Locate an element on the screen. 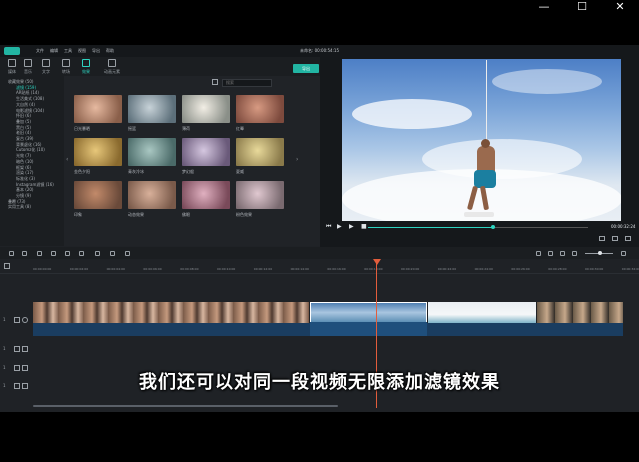 Image resolution: width=639 pixels, height=462 pixels. menu-file: 文件 is located at coordinates (40, 51).